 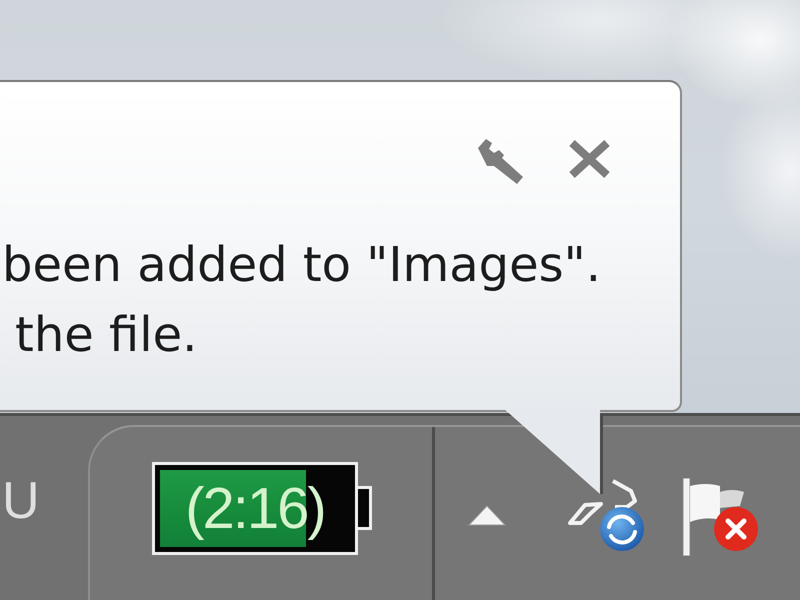 I want to click on close-icon, so click(x=589, y=159).